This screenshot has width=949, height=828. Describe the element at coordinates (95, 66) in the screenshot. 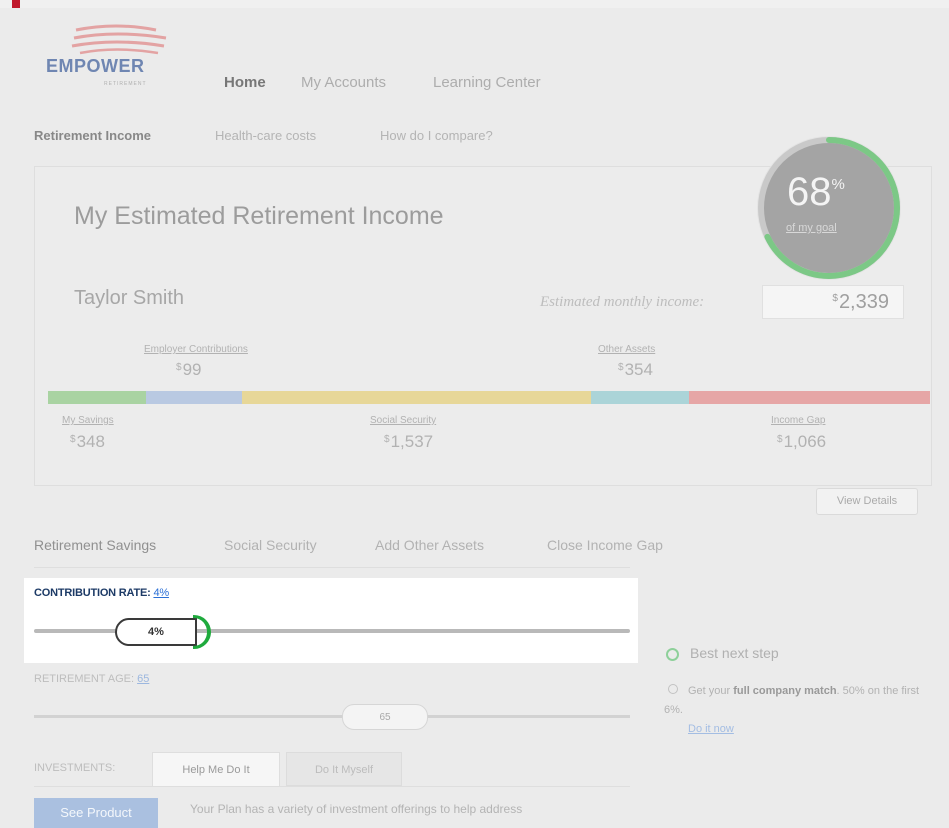

I see `logo-wordmark: EMPOWER` at that location.